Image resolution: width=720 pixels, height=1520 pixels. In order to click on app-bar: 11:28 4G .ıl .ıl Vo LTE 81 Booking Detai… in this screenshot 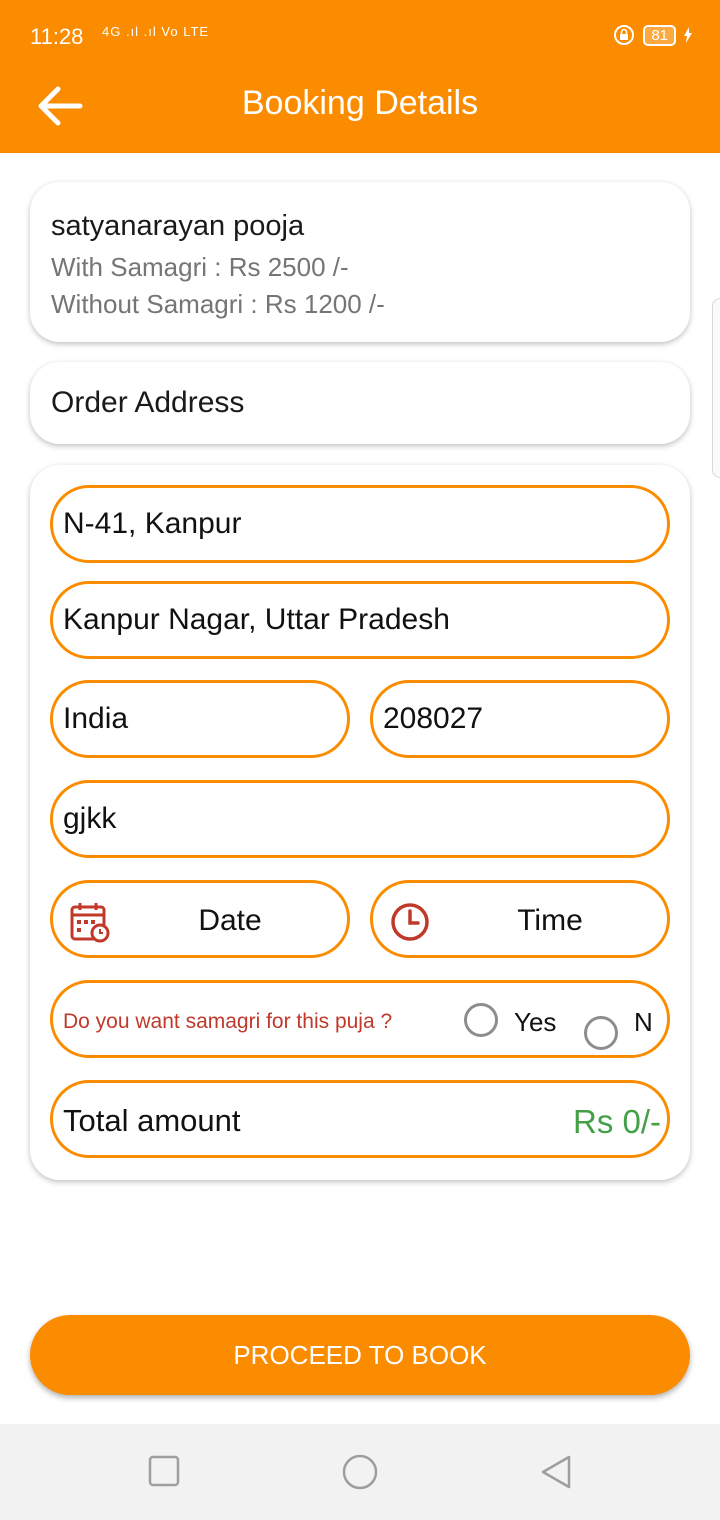, I will do `click(360, 76)`.